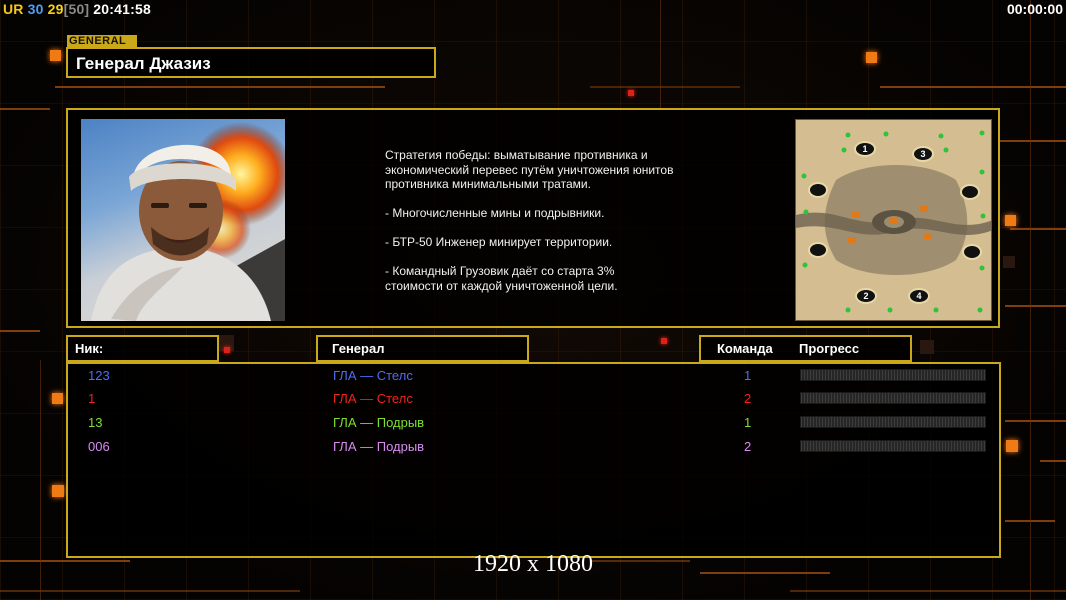 The width and height of the screenshot is (1066, 600). Describe the element at coordinates (188, 221) in the screenshot. I see `portrait-illustration` at that location.